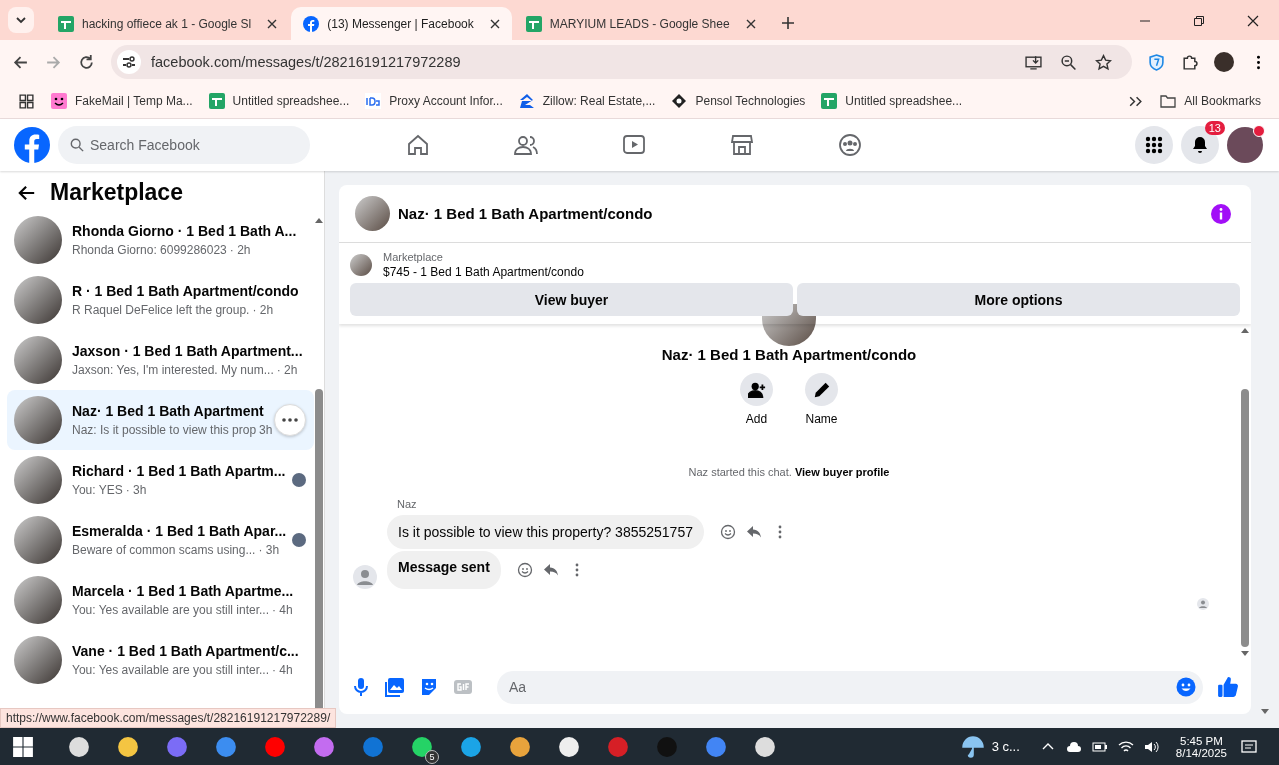 This screenshot has width=1279, height=765. What do you see at coordinates (27, 192) in the screenshot?
I see `back-arrow-icon` at bounding box center [27, 192].